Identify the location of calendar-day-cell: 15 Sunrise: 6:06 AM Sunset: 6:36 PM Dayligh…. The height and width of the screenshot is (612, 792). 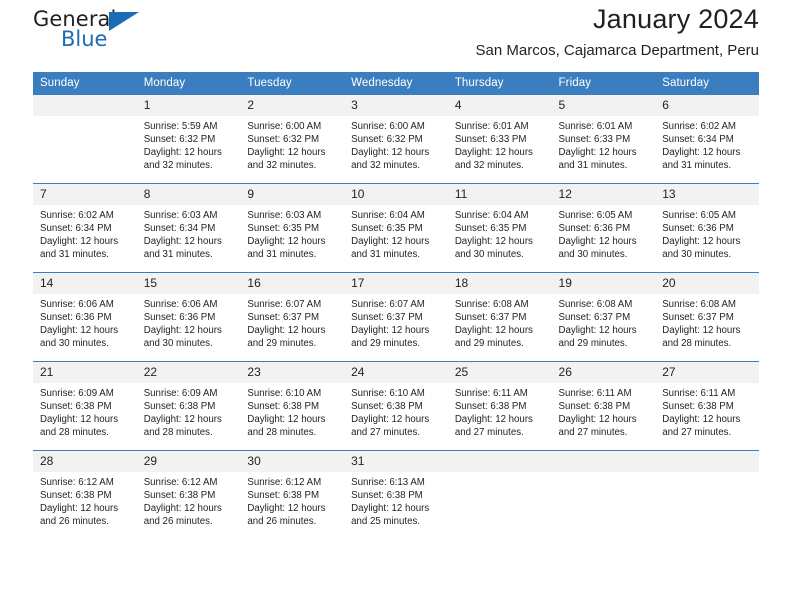
(188, 317).